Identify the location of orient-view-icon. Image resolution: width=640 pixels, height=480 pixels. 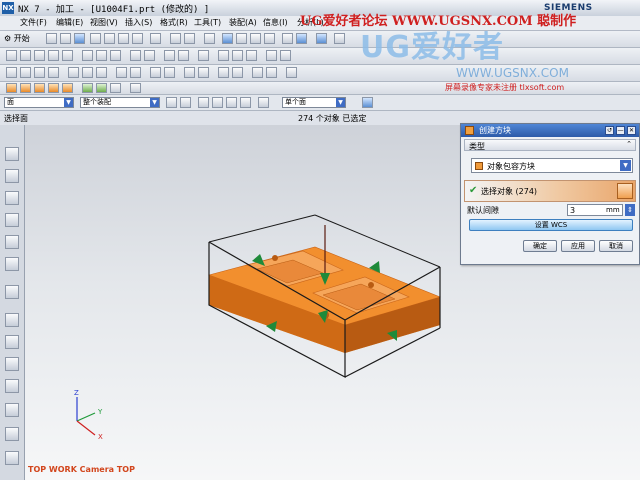
(339, 38).